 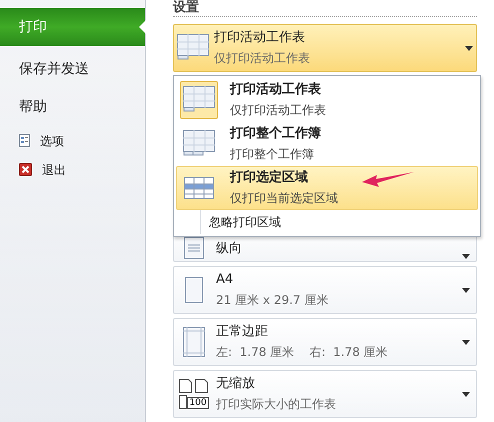 I want to click on menu-item-subtitle: 仅打印当前选定区域, so click(x=284, y=198).